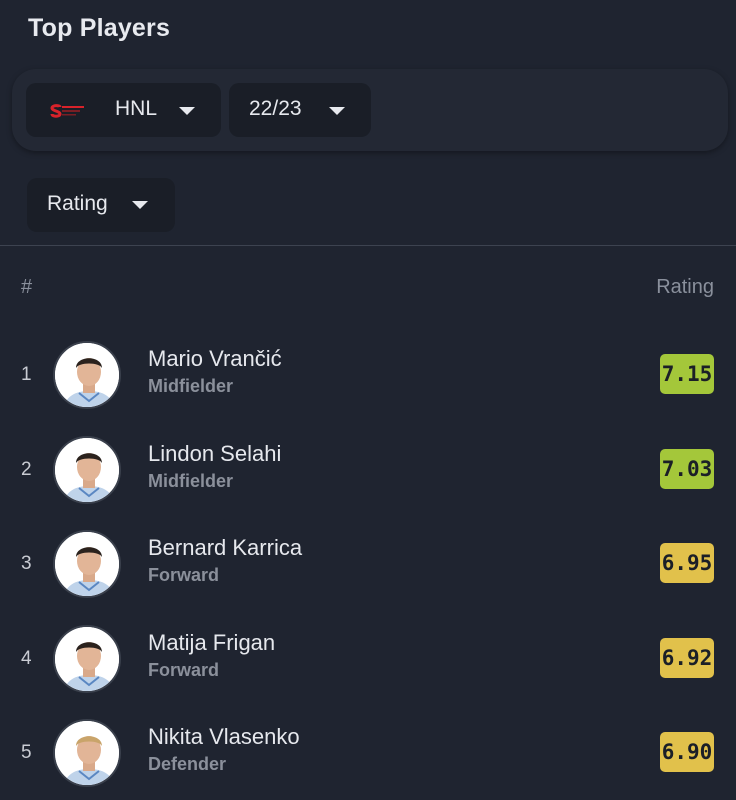  I want to click on league-dropdown: HNL, so click(123, 110).